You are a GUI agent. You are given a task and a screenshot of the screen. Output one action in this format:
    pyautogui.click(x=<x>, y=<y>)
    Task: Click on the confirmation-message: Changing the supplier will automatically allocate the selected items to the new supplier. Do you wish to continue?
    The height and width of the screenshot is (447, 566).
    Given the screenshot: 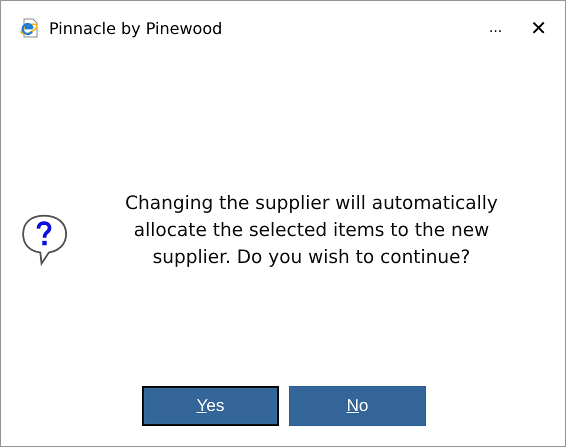 What is the action you would take?
    pyautogui.click(x=311, y=231)
    